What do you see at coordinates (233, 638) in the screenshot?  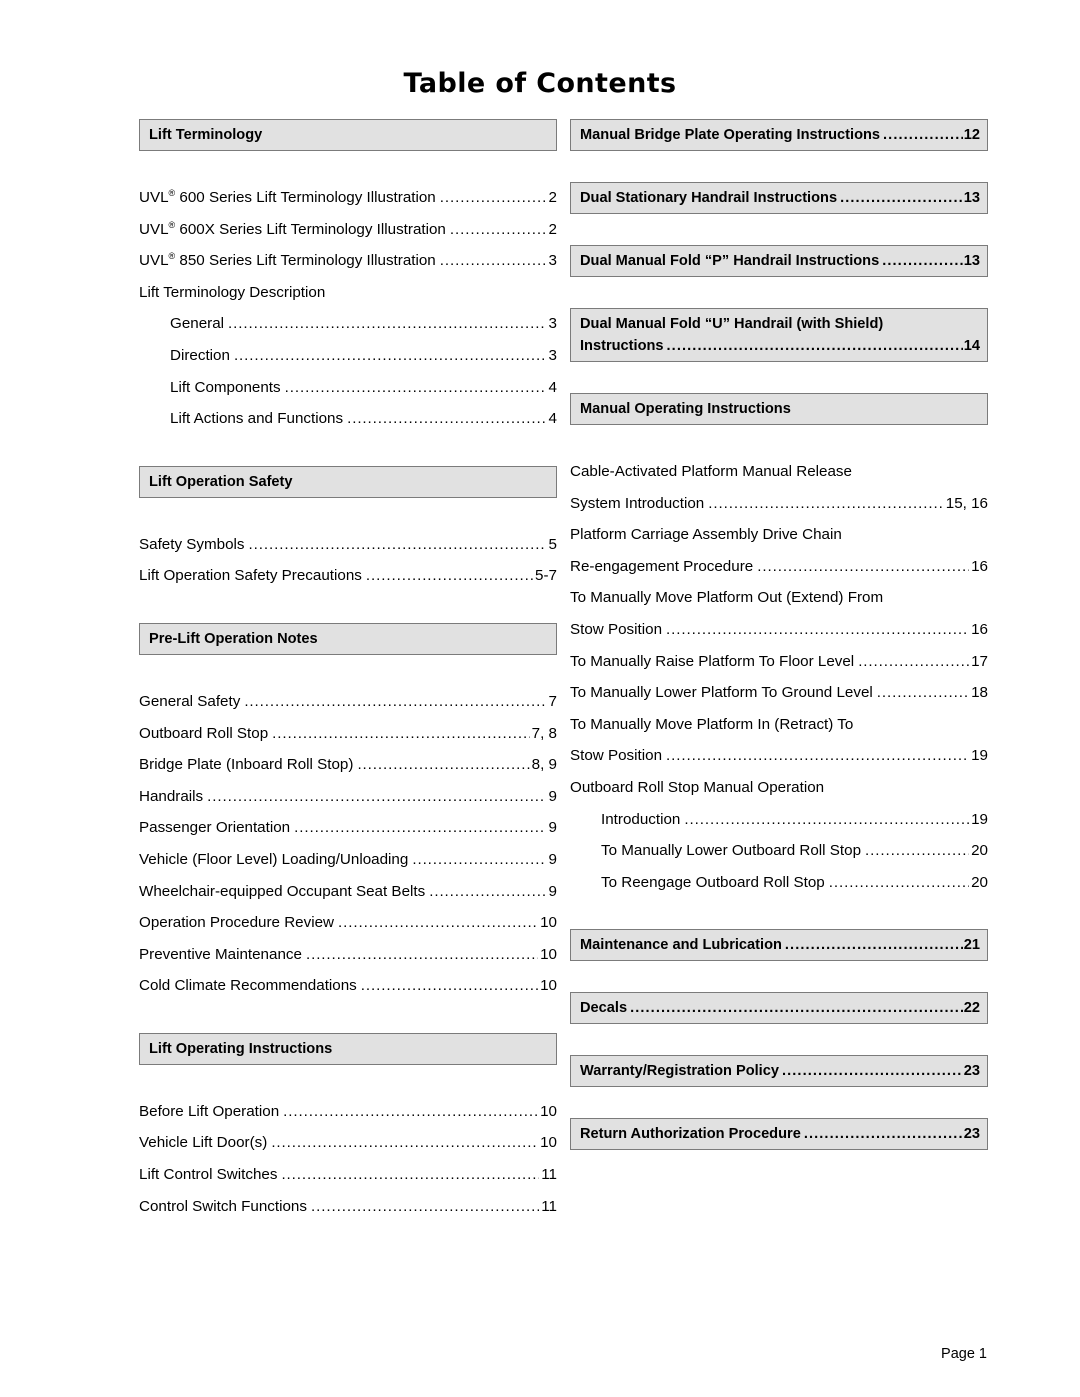 I see `section-header-label: Pre-Lift Operation Notes` at bounding box center [233, 638].